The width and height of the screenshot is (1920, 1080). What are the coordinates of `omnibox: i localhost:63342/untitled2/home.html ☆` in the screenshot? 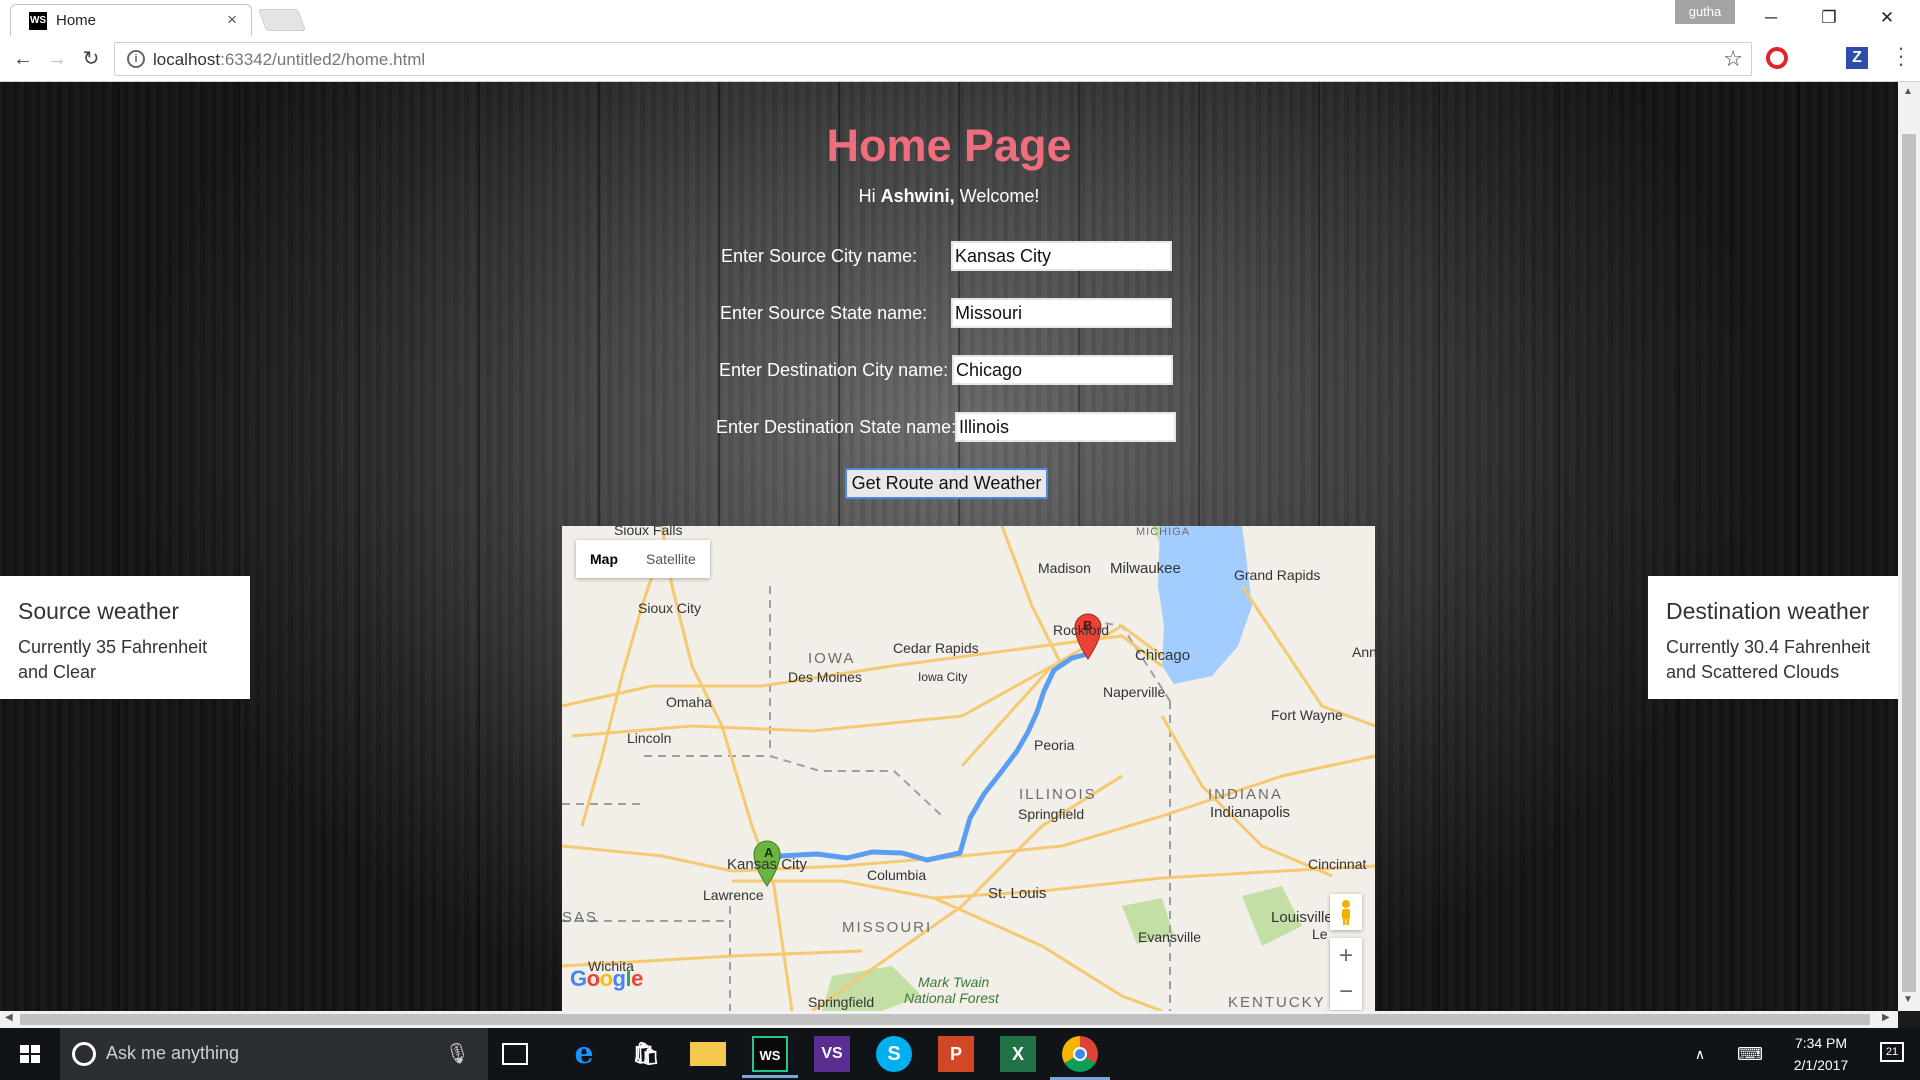 It's located at (933, 59).